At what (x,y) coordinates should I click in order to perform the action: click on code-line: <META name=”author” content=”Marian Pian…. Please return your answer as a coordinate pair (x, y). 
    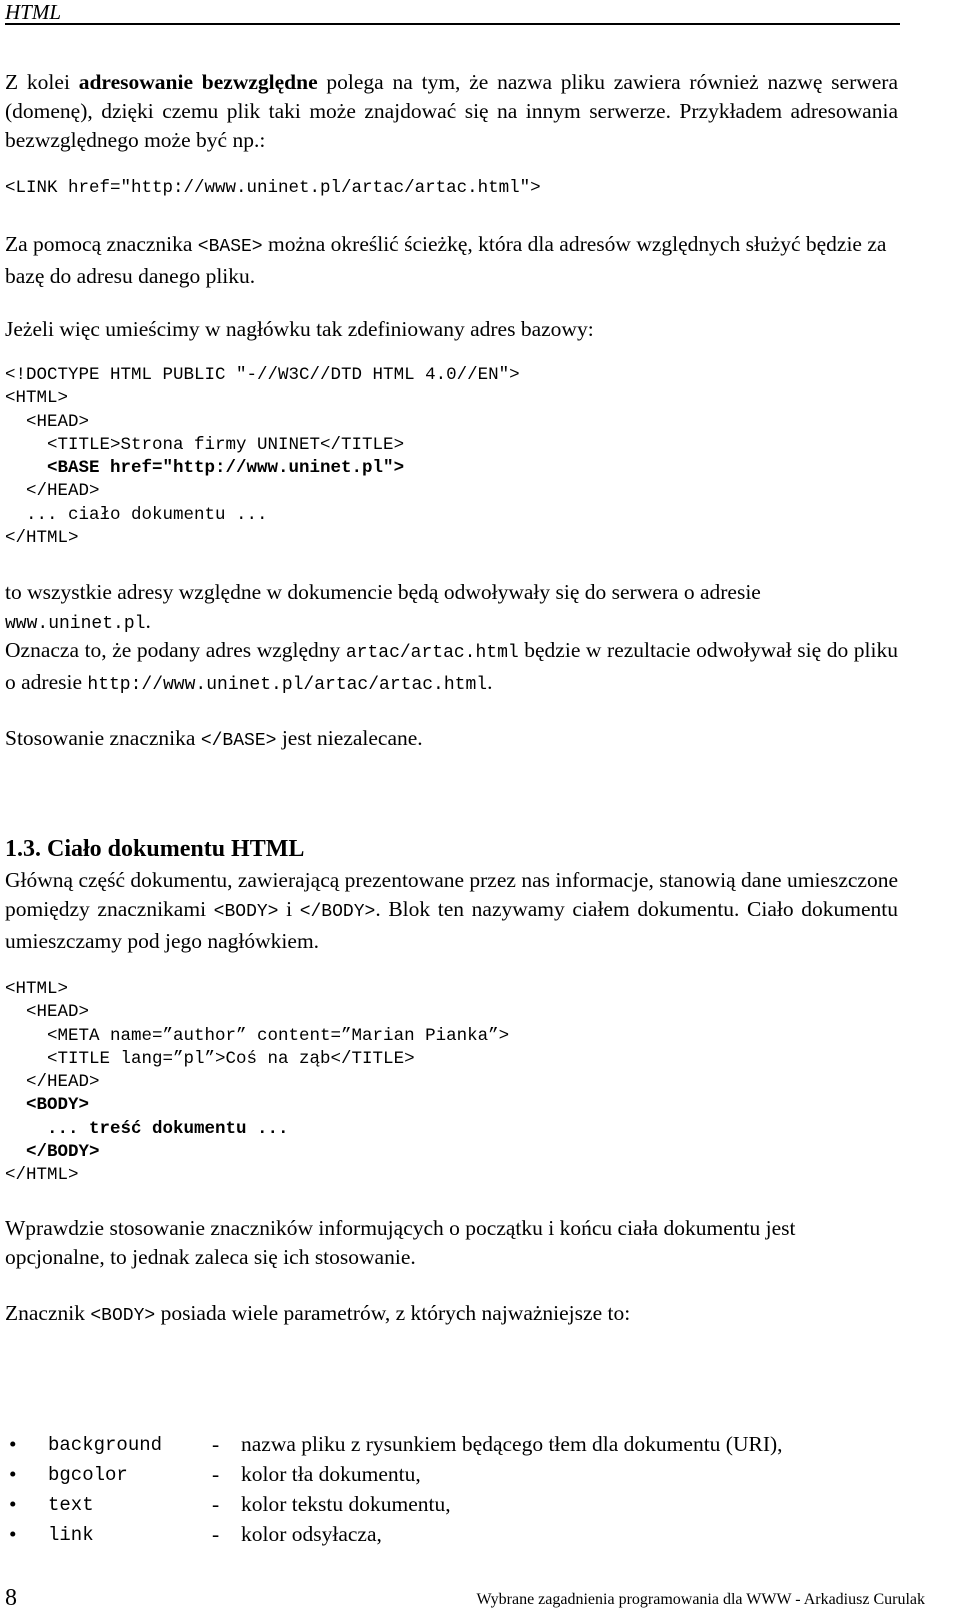
    Looking at the image, I should click on (257, 1035).